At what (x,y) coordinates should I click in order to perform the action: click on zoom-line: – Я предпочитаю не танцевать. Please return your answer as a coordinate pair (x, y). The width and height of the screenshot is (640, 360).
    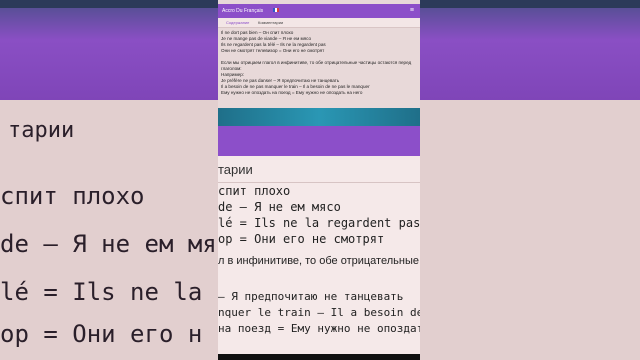
    Looking at the image, I should click on (311, 296).